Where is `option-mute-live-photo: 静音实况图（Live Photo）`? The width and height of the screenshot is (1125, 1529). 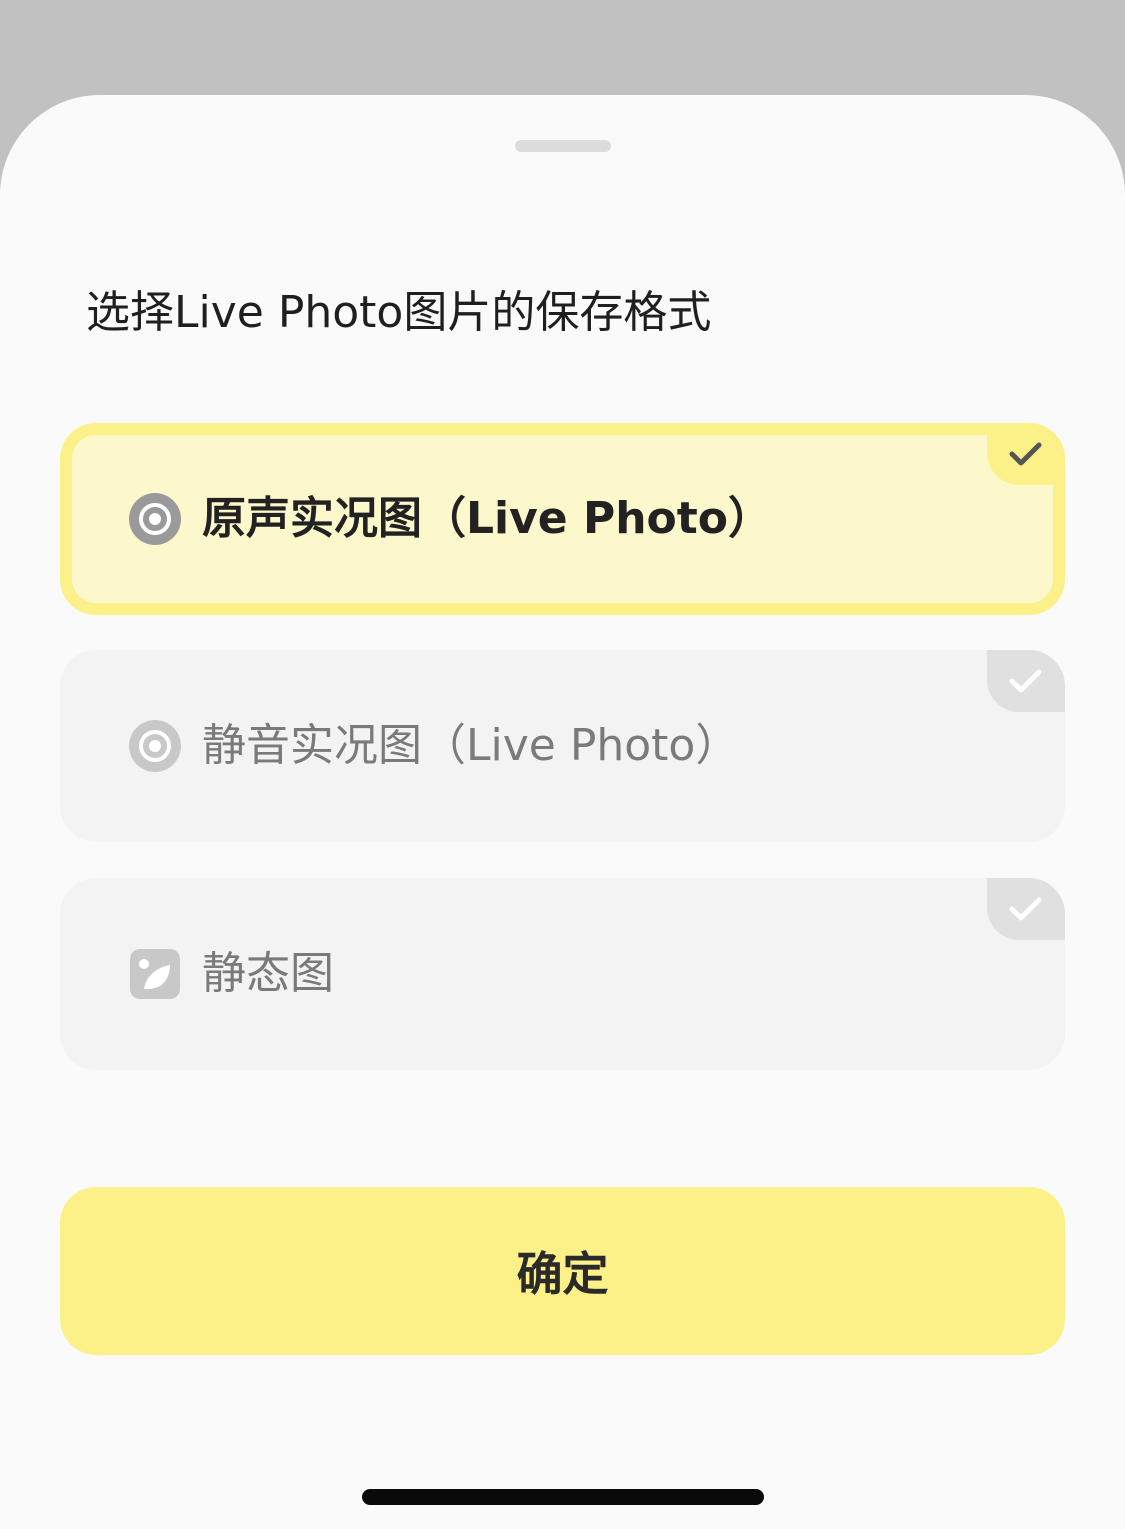 option-mute-live-photo: 静音实况图（Live Photo） is located at coordinates (562, 746).